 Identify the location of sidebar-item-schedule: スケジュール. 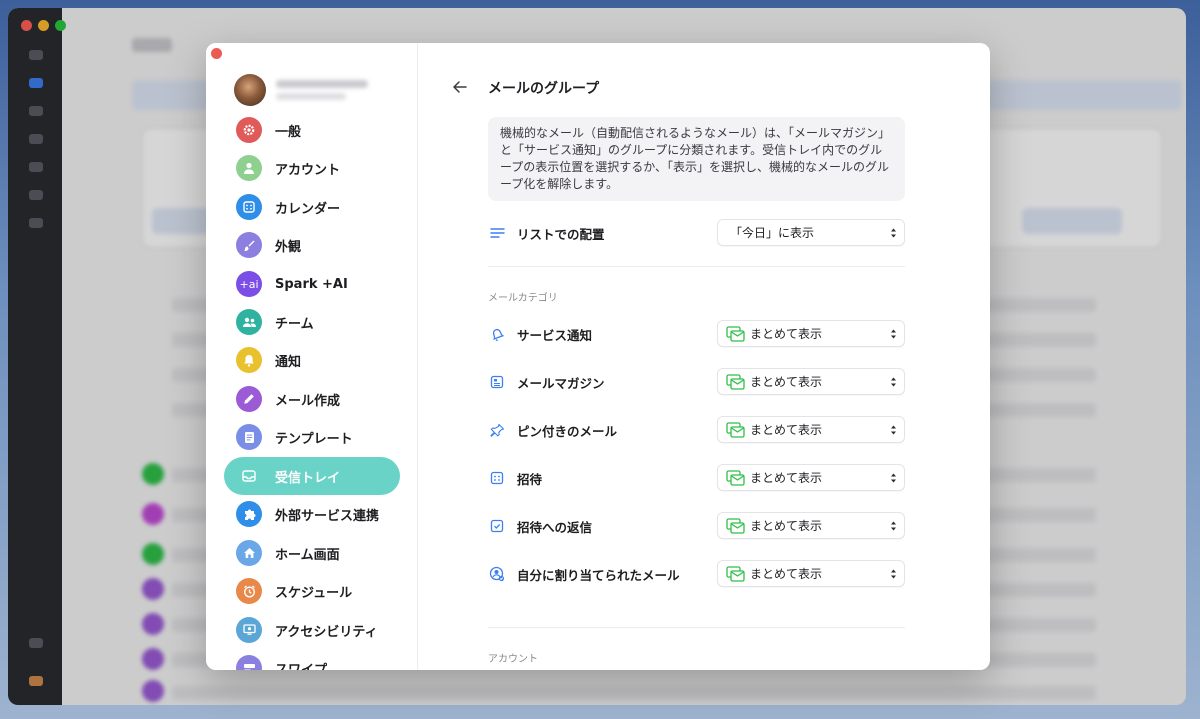
(312, 591).